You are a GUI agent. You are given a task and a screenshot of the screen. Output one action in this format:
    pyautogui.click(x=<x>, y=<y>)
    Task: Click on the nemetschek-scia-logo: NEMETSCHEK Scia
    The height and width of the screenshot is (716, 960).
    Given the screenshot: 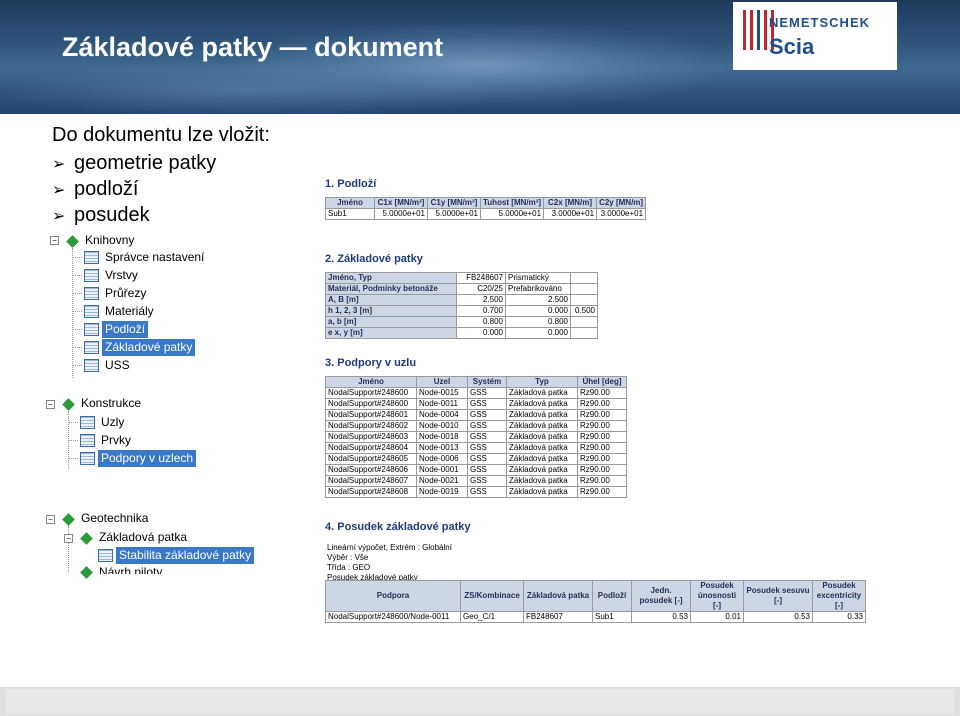 What is the action you would take?
    pyautogui.click(x=815, y=36)
    